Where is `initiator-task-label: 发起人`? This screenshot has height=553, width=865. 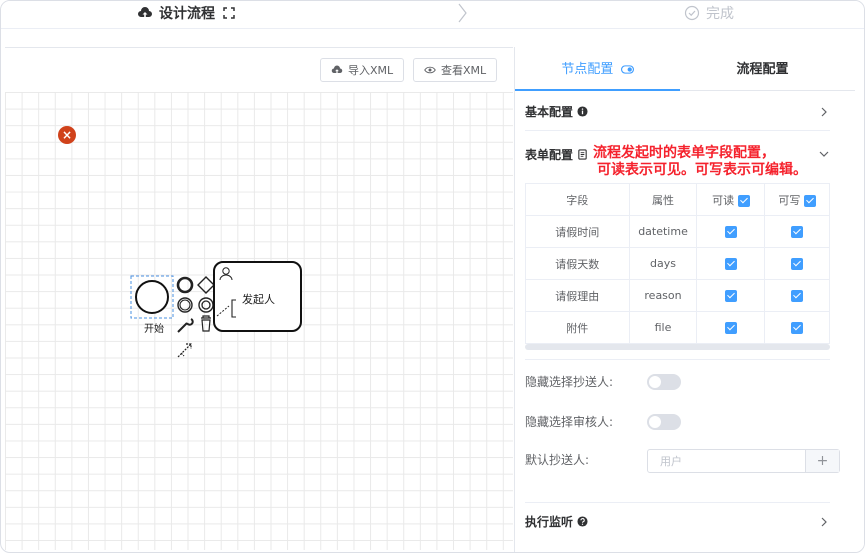 initiator-task-label: 发起人 is located at coordinates (258, 299).